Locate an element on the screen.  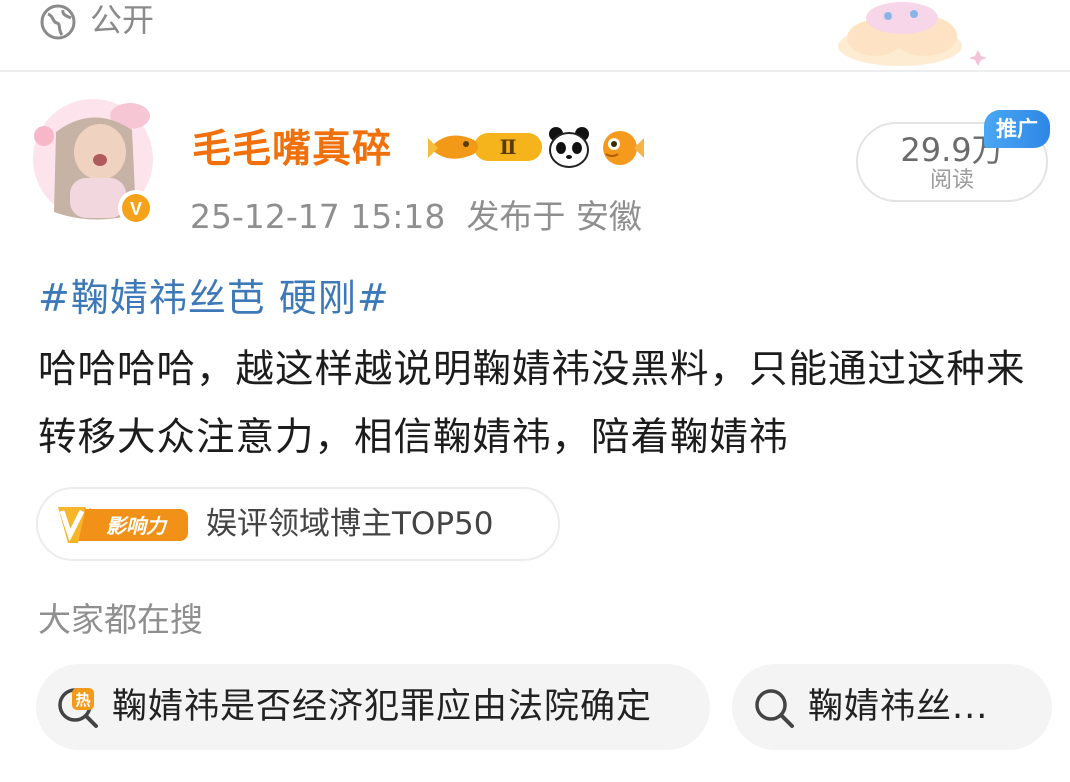
visibility-bar: 公开 is located at coordinates (535, 35).